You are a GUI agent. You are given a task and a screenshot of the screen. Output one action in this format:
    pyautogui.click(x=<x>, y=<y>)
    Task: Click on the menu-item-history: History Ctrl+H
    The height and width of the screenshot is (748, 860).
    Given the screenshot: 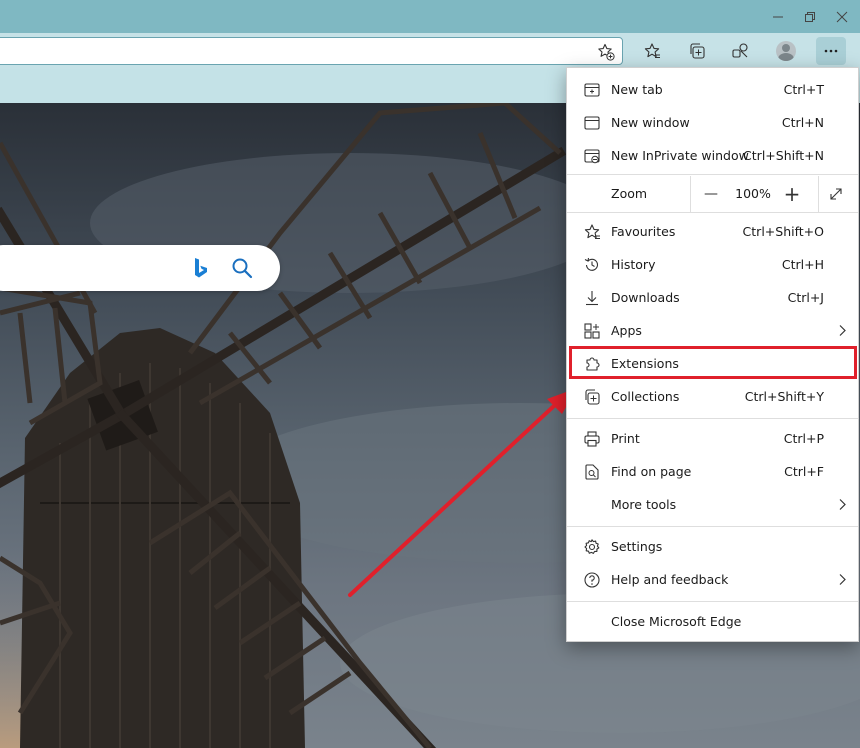 What is the action you would take?
    pyautogui.click(x=712, y=264)
    